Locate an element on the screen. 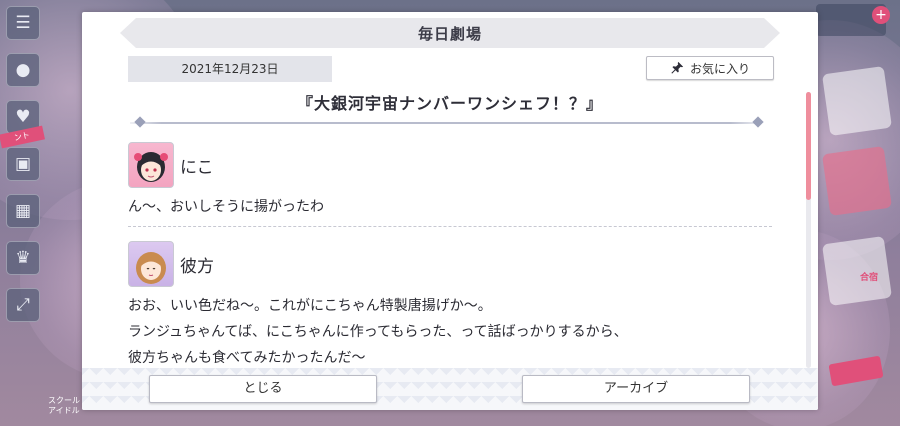  scrollbar-thumb is located at coordinates (808, 146).